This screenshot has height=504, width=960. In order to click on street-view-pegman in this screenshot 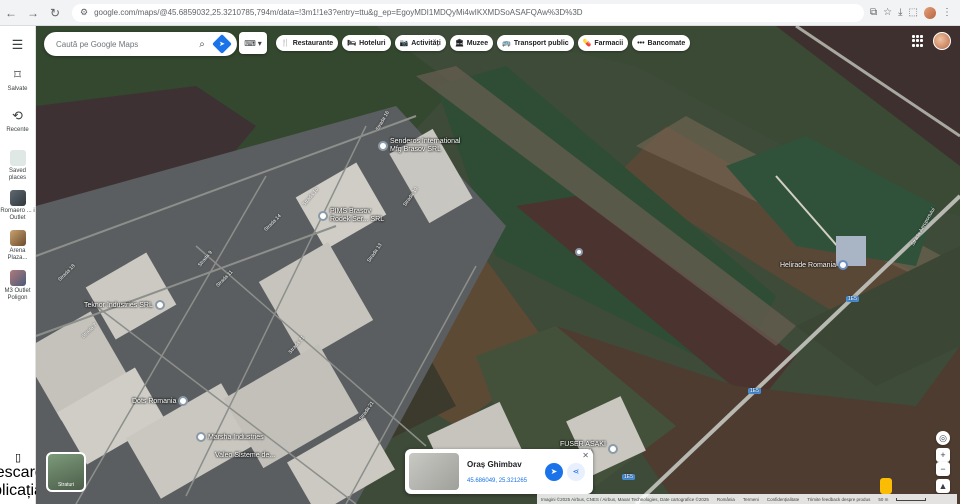, I will do `click(886, 486)`.